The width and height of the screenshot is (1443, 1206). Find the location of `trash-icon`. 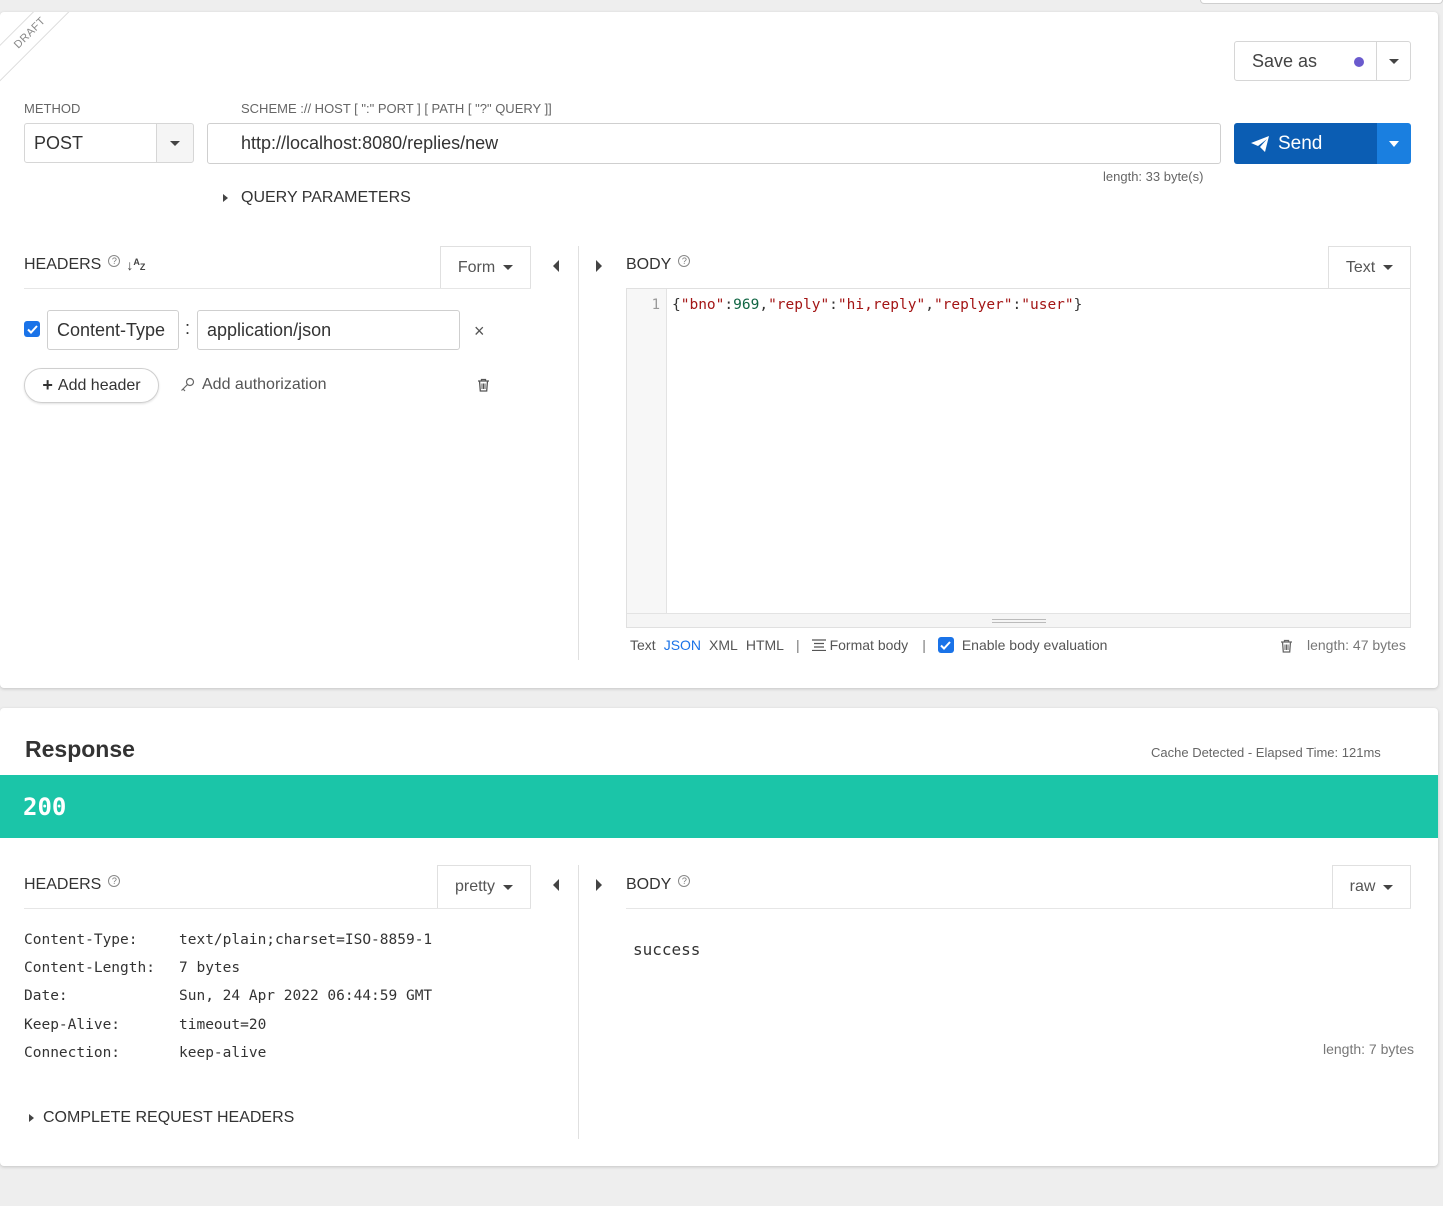

trash-icon is located at coordinates (1286, 646).